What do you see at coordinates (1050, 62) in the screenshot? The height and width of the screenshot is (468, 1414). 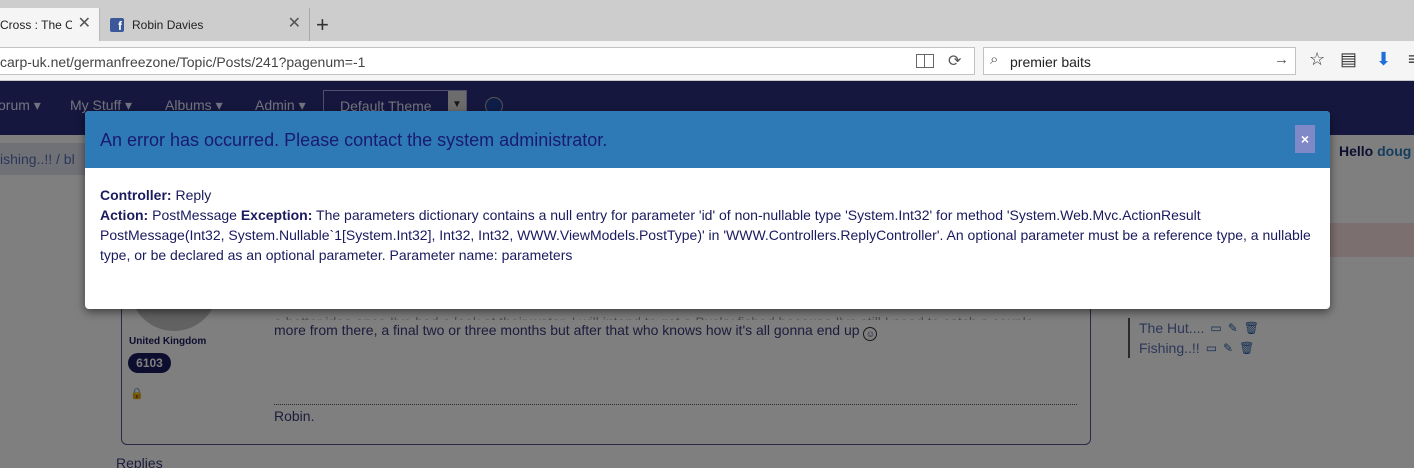 I see `search-value: premier baits` at bounding box center [1050, 62].